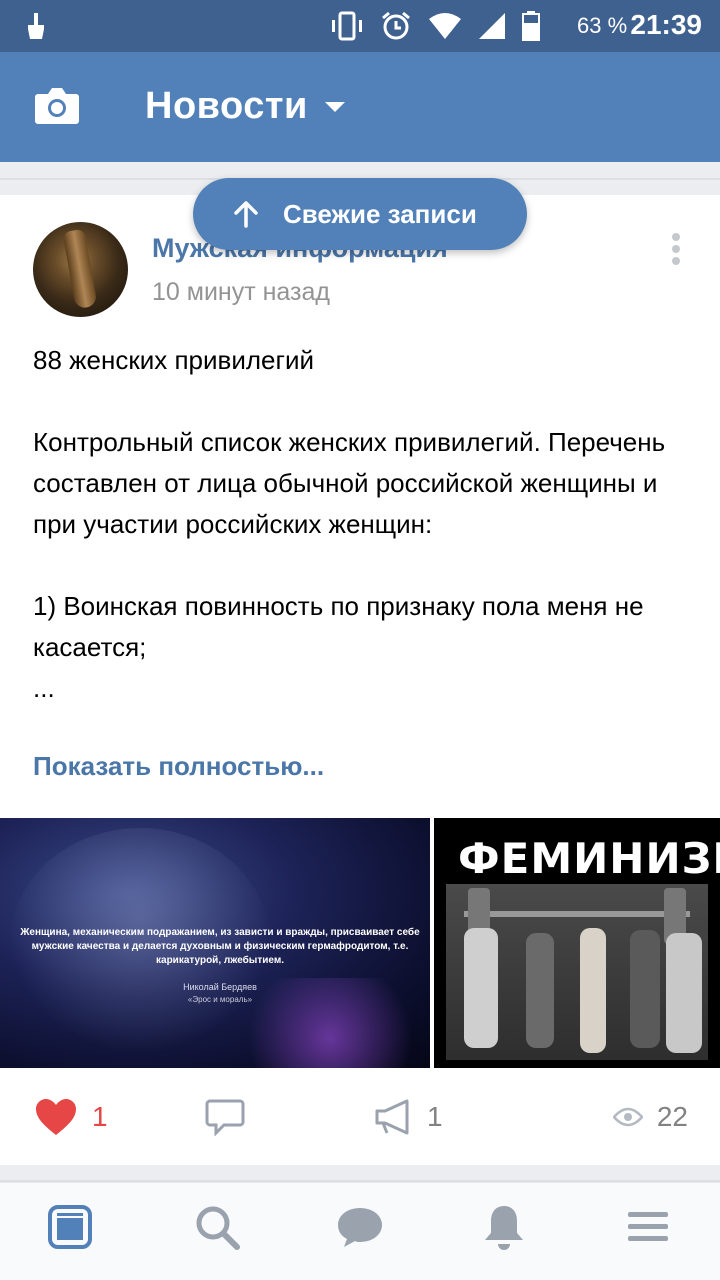 This screenshot has width=720, height=1280. Describe the element at coordinates (225, 1117) in the screenshot. I see `comment-icon` at that location.